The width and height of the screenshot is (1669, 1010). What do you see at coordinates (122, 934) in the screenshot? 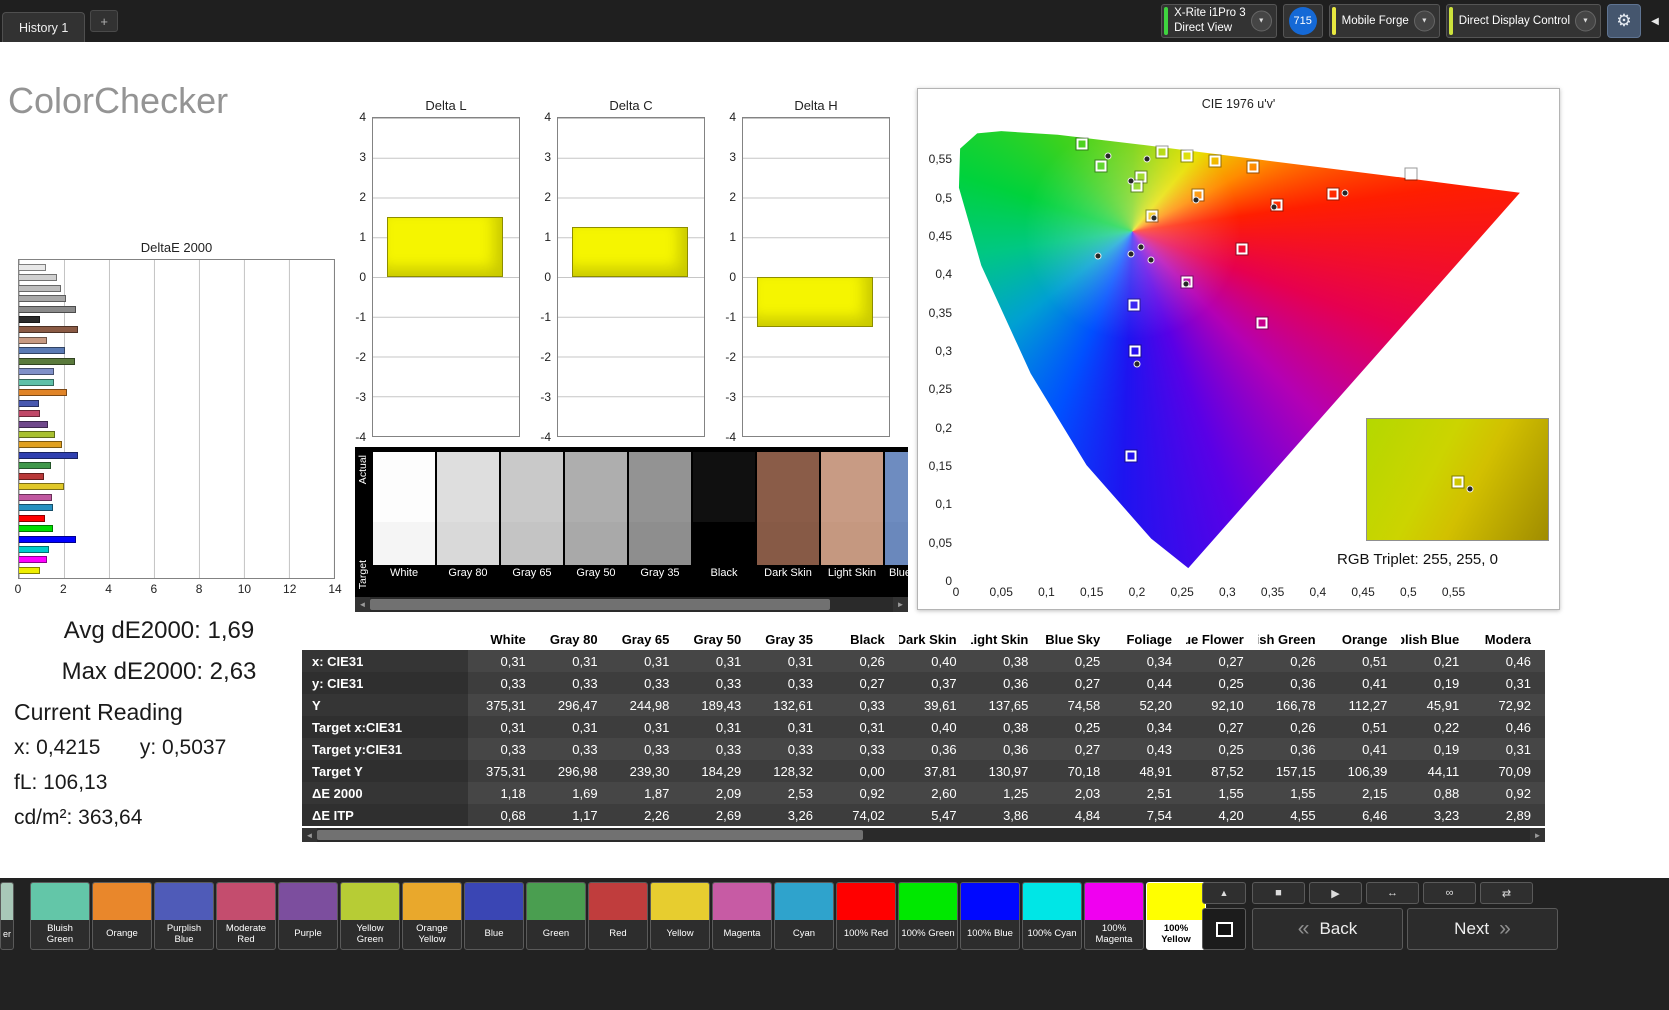
I see `patch-label: Orange` at bounding box center [122, 934].